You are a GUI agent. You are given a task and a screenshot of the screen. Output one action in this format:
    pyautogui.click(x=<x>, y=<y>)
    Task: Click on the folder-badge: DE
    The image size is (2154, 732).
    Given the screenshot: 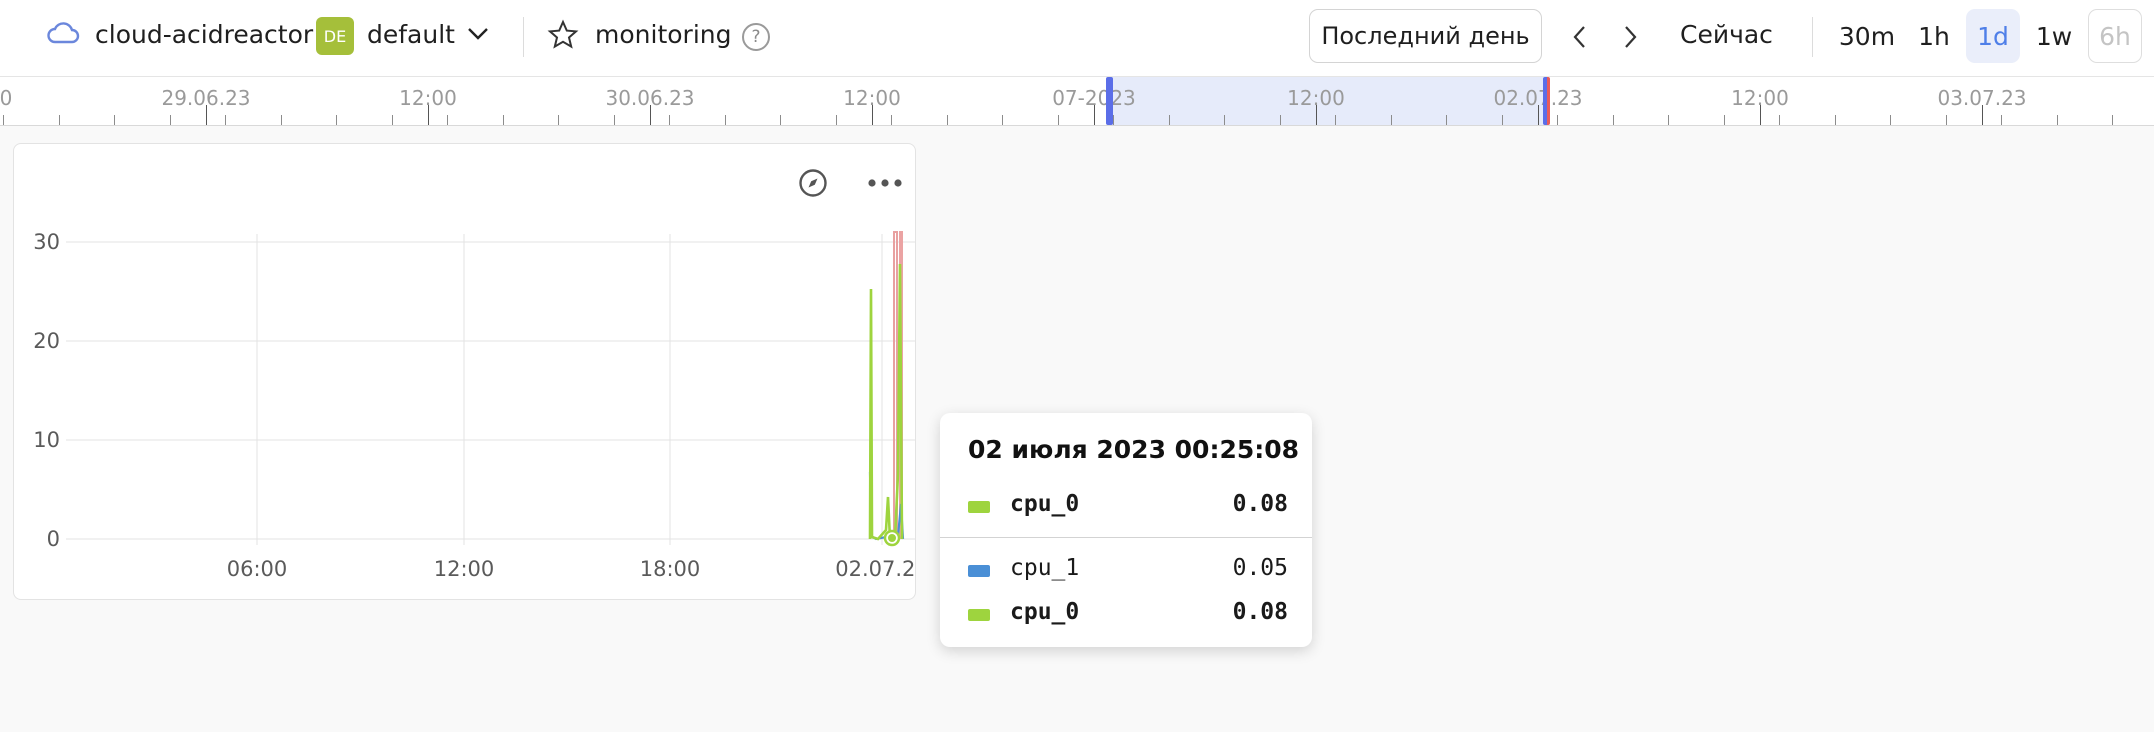 What is the action you would take?
    pyautogui.click(x=335, y=36)
    